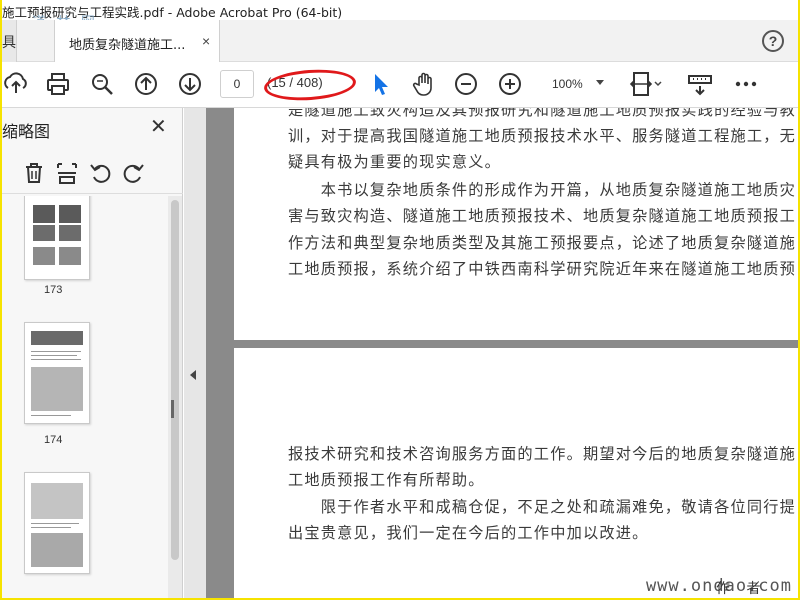 The width and height of the screenshot is (800, 600). What do you see at coordinates (101, 173) in the screenshot?
I see `rotate-left-icon` at bounding box center [101, 173].